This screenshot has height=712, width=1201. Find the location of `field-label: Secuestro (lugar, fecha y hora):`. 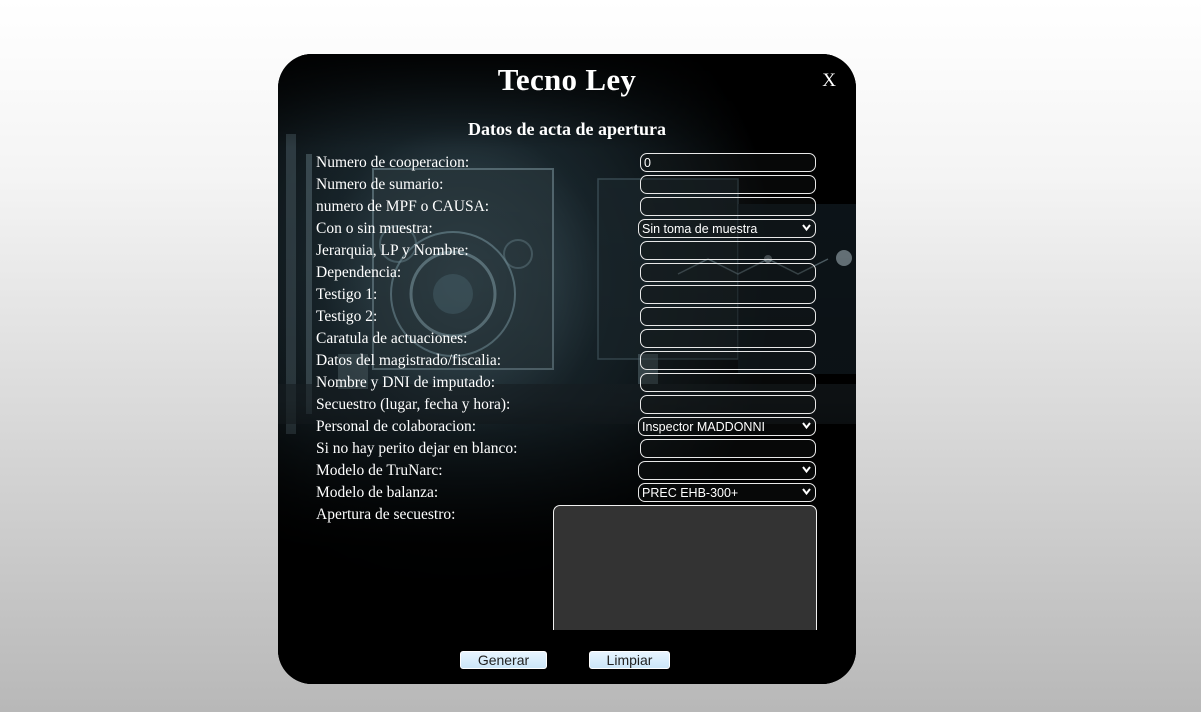

field-label: Secuestro (lugar, fecha y hora): is located at coordinates (413, 404).